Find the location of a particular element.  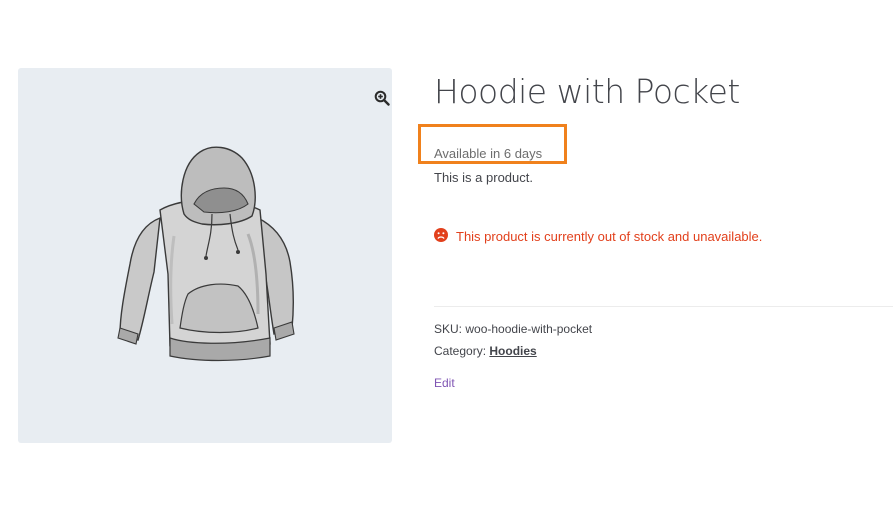

divider is located at coordinates (663, 306).